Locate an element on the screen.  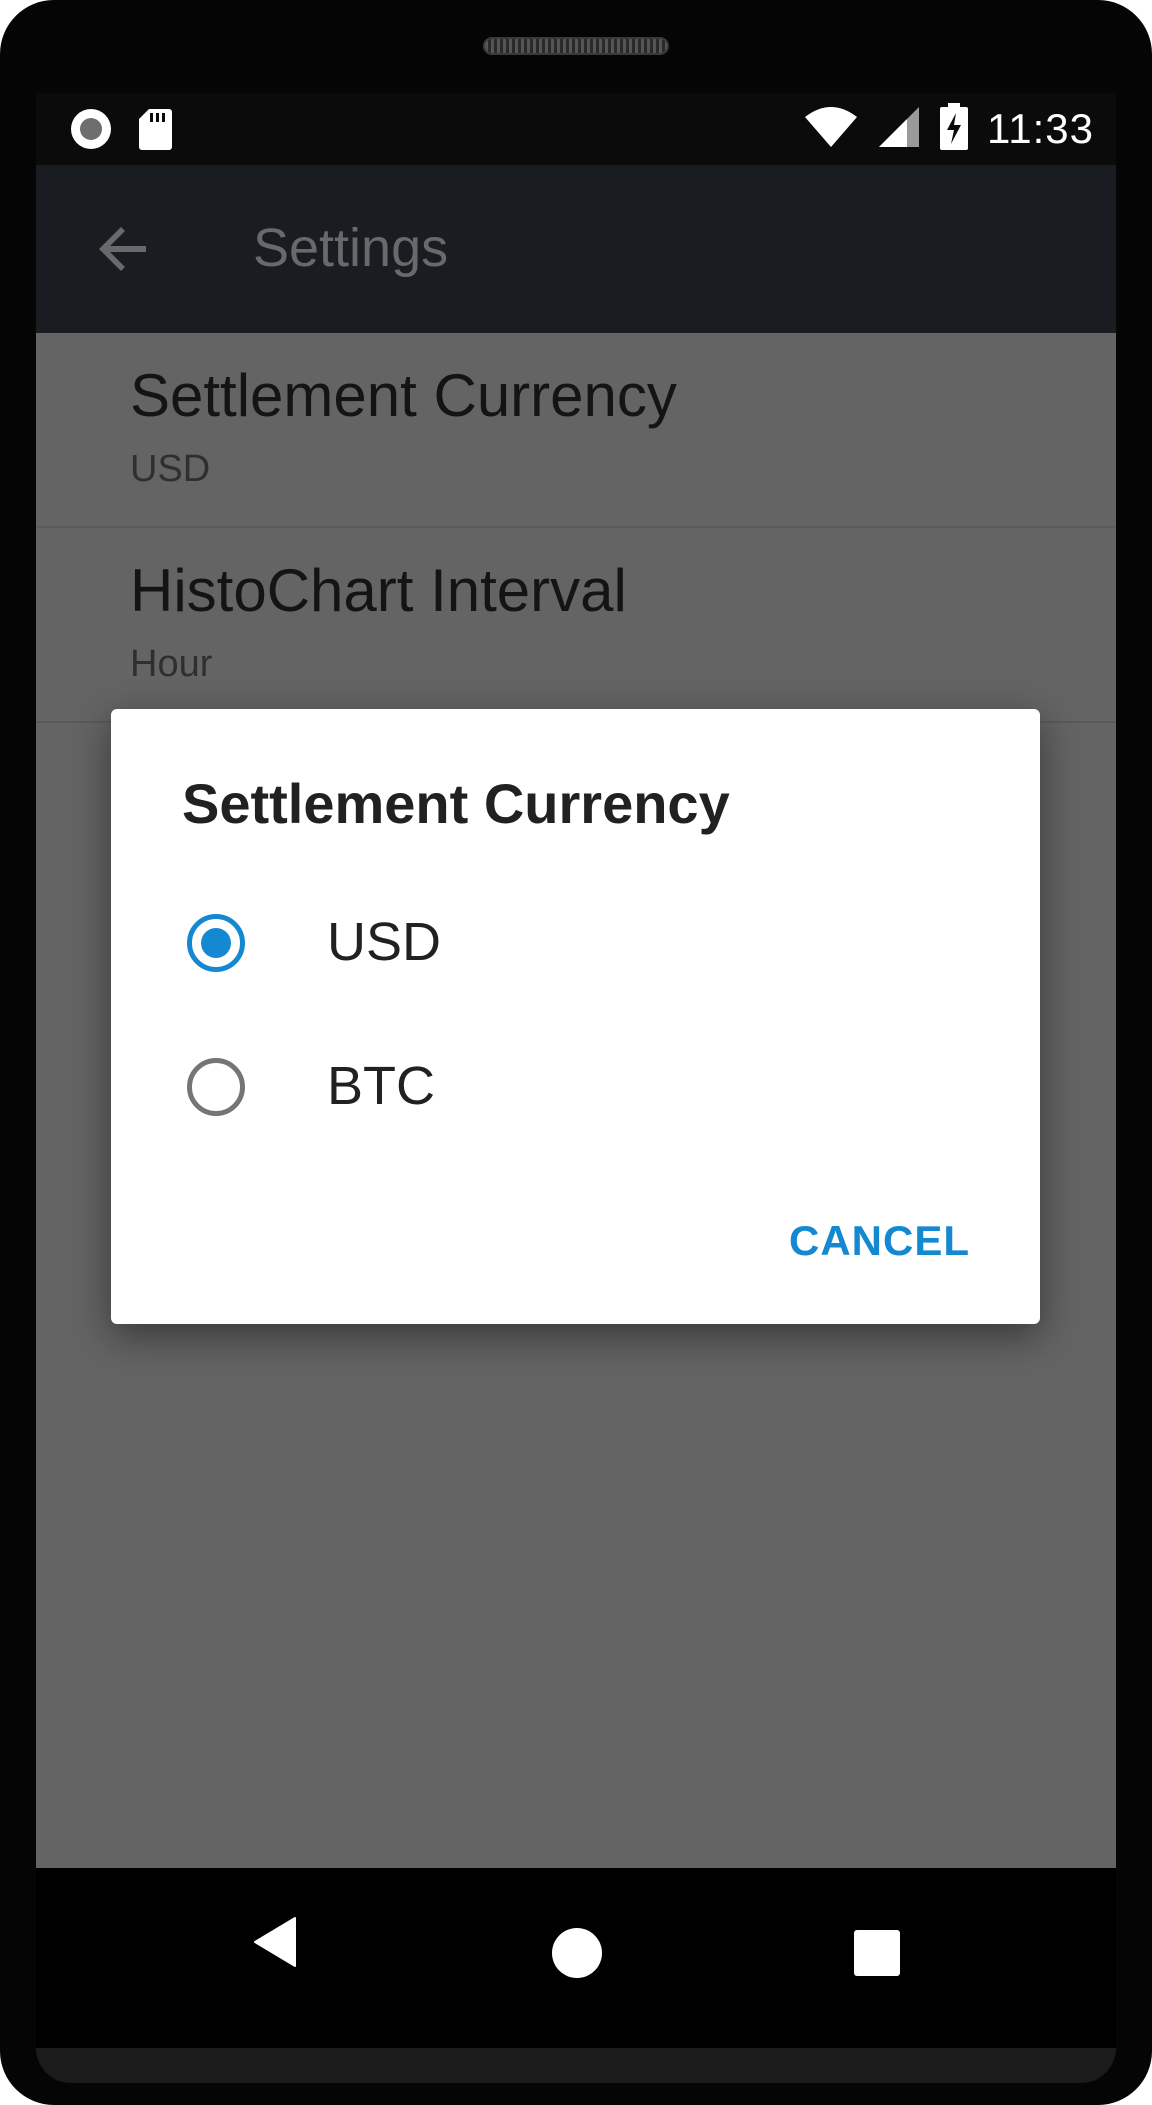
preference-summary: Hour is located at coordinates (171, 664).